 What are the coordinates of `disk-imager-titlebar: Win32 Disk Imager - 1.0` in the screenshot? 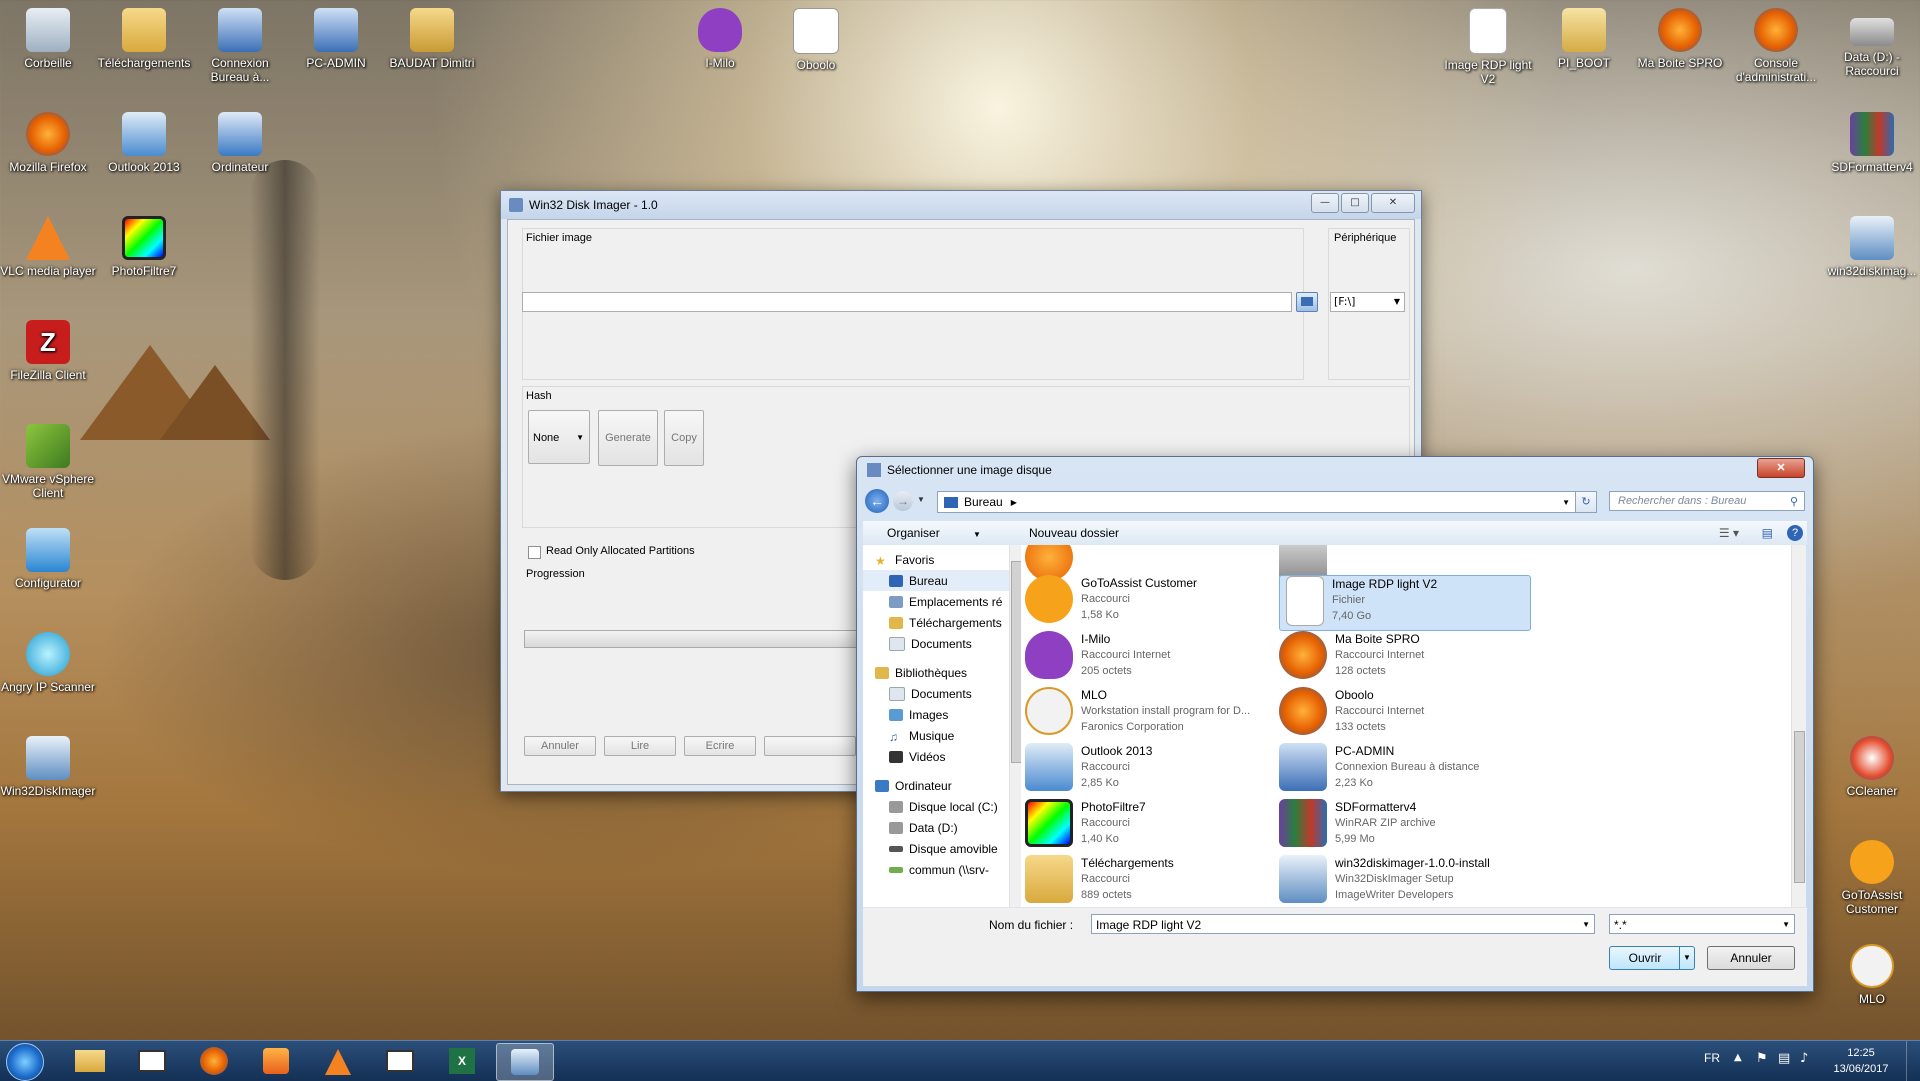 It's located at (961, 205).